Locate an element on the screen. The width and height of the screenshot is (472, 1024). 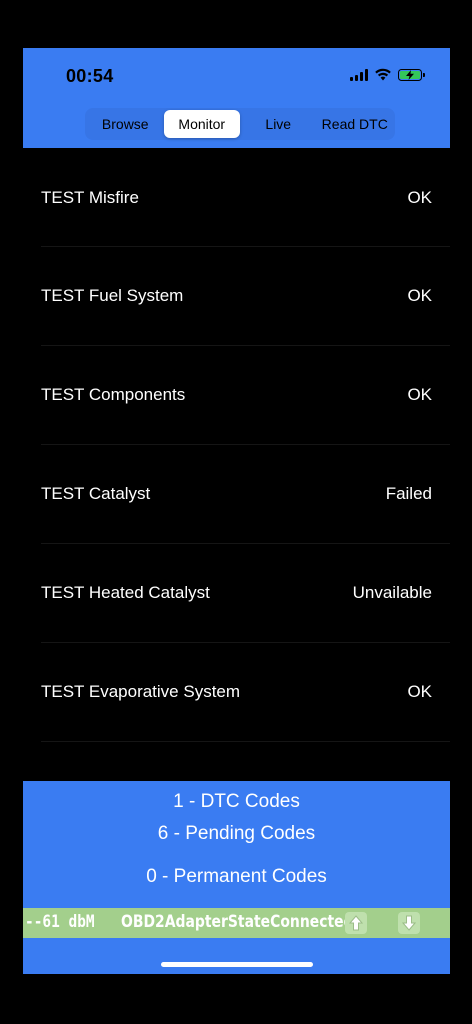
tab-segmented-control: Browse Monitor Live Read DTC is located at coordinates (240, 124).